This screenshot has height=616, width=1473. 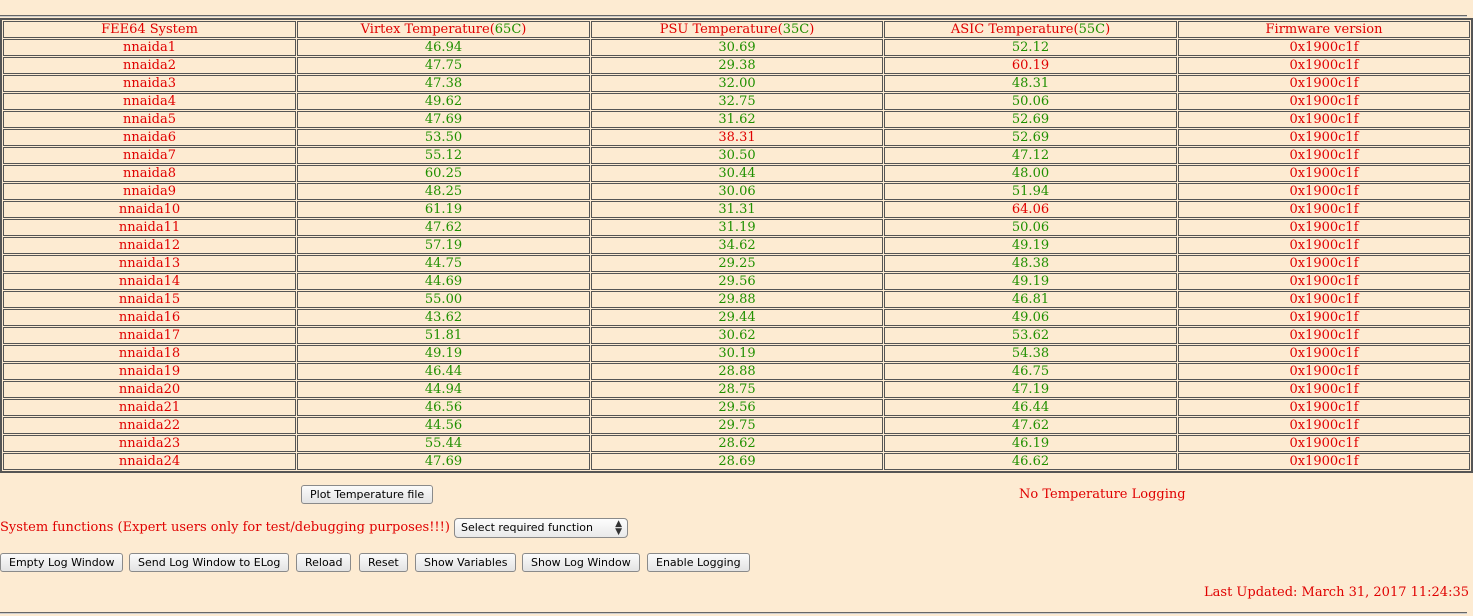 I want to click on function-select: Select required function ▲ ▼, so click(x=541, y=528).